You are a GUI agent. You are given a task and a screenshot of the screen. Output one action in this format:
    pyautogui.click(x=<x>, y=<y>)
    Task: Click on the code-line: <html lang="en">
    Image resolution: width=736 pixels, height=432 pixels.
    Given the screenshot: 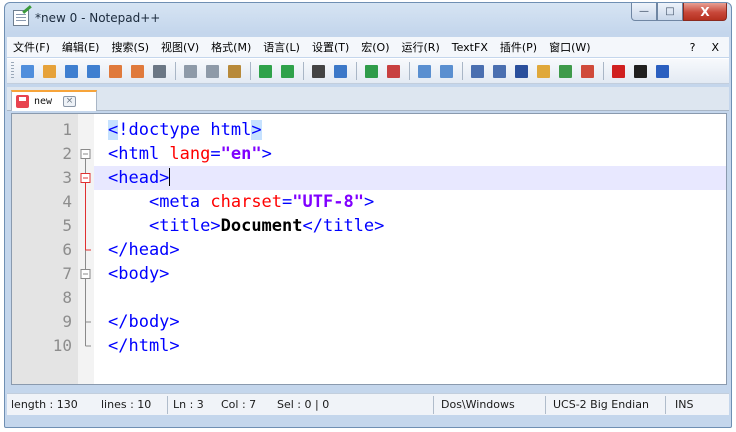 What is the action you would take?
    pyautogui.click(x=410, y=154)
    